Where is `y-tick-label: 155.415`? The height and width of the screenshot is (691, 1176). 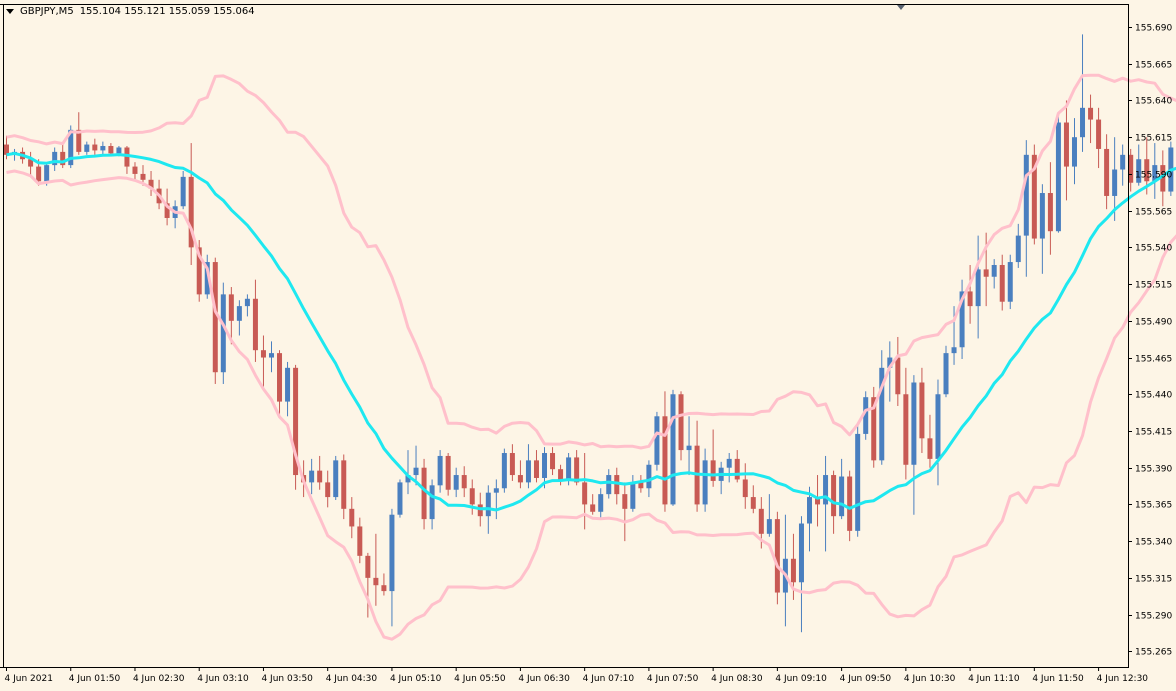
y-tick-label: 155.415 is located at coordinates (1153, 433).